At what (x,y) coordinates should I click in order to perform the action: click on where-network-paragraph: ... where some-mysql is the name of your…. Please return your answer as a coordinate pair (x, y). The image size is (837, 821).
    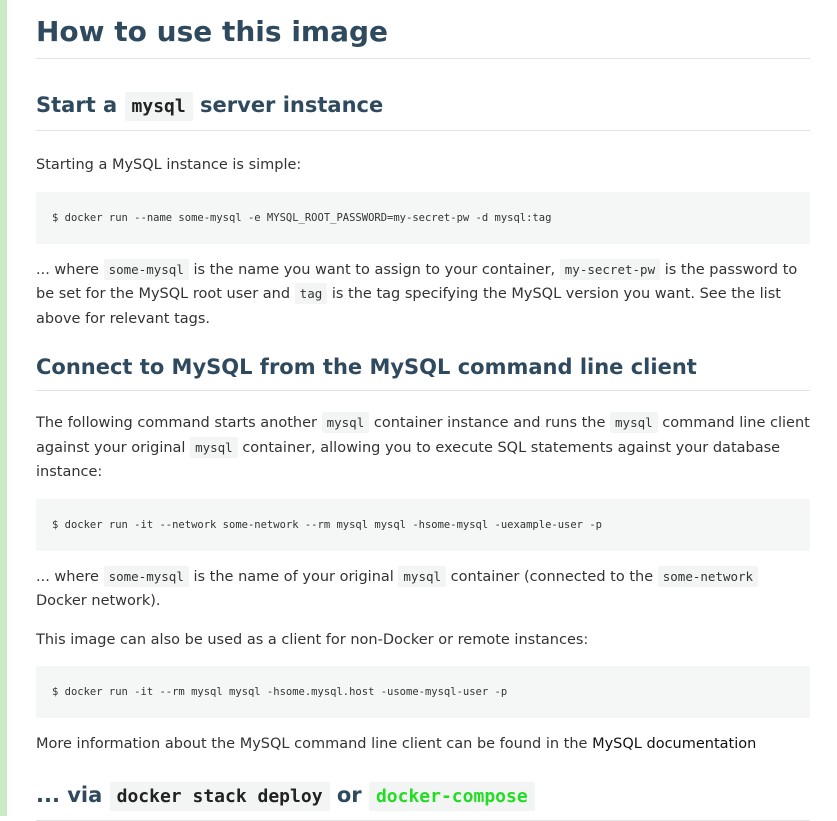
    Looking at the image, I should click on (423, 589).